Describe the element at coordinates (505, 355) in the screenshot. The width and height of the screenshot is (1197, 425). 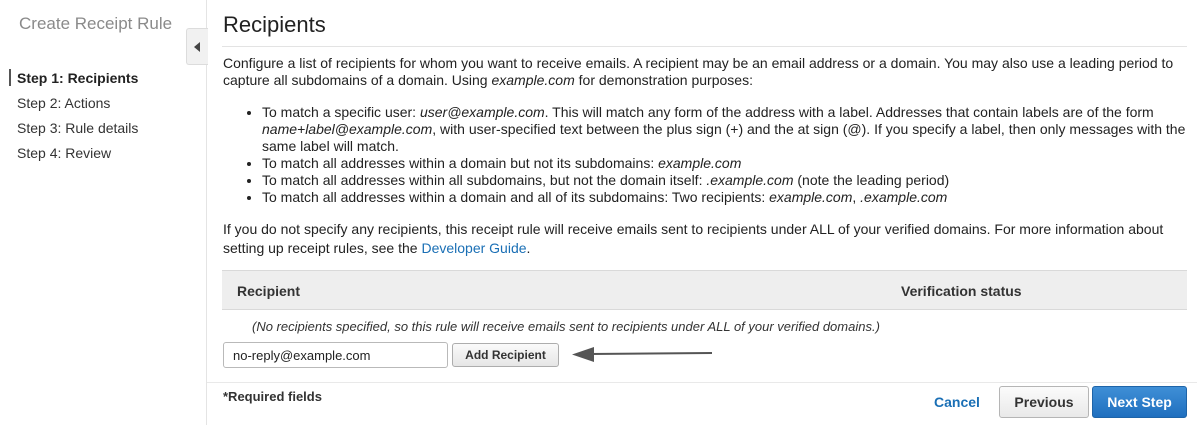
I see `add-recipient-button: Add Recipient` at that location.